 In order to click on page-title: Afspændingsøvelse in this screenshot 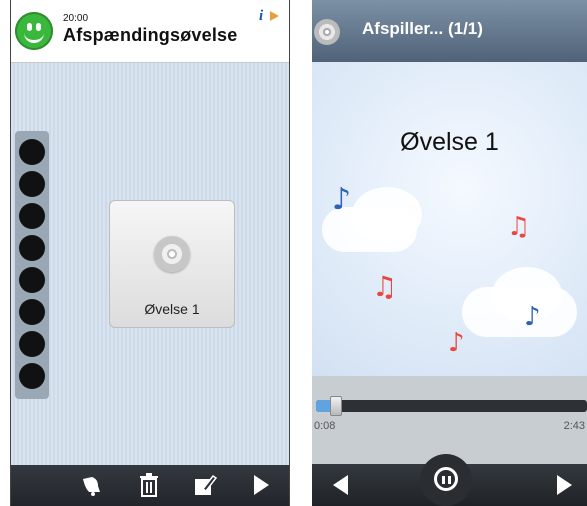, I will do `click(150, 35)`.